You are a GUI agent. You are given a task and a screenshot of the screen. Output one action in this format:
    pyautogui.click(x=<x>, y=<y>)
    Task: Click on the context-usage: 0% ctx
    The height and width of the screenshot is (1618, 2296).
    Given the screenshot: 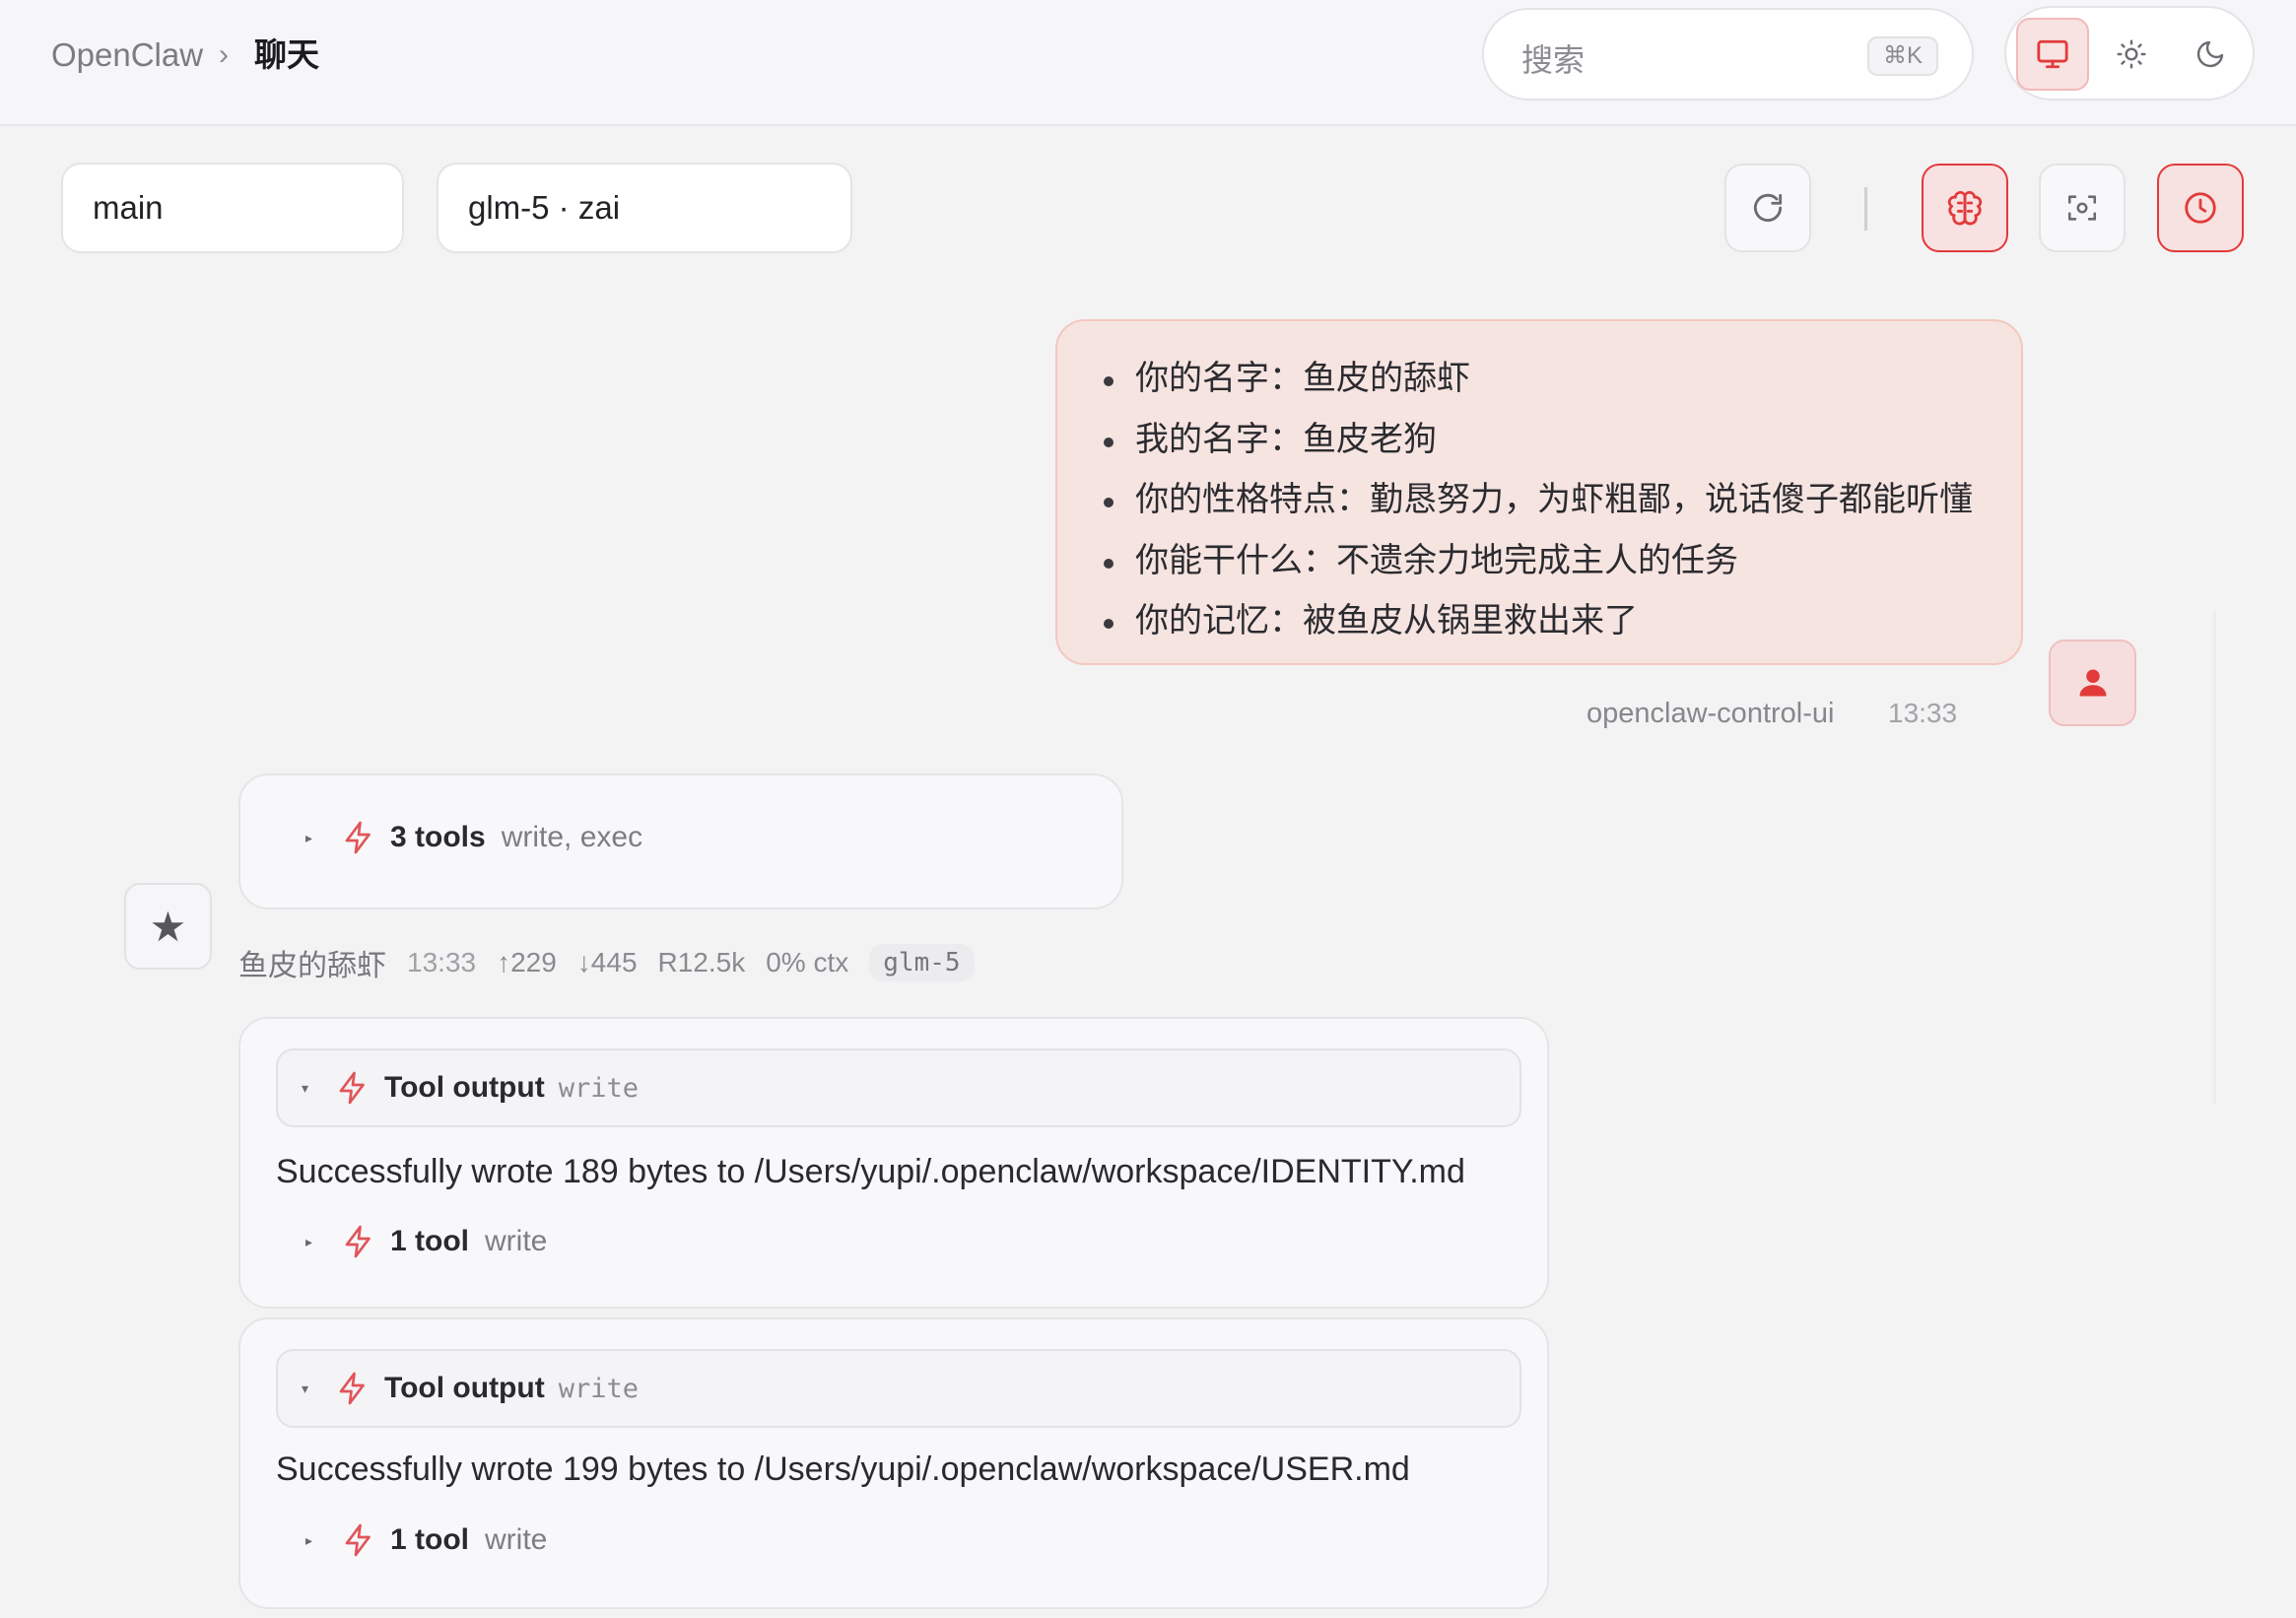 What is the action you would take?
    pyautogui.click(x=807, y=962)
    